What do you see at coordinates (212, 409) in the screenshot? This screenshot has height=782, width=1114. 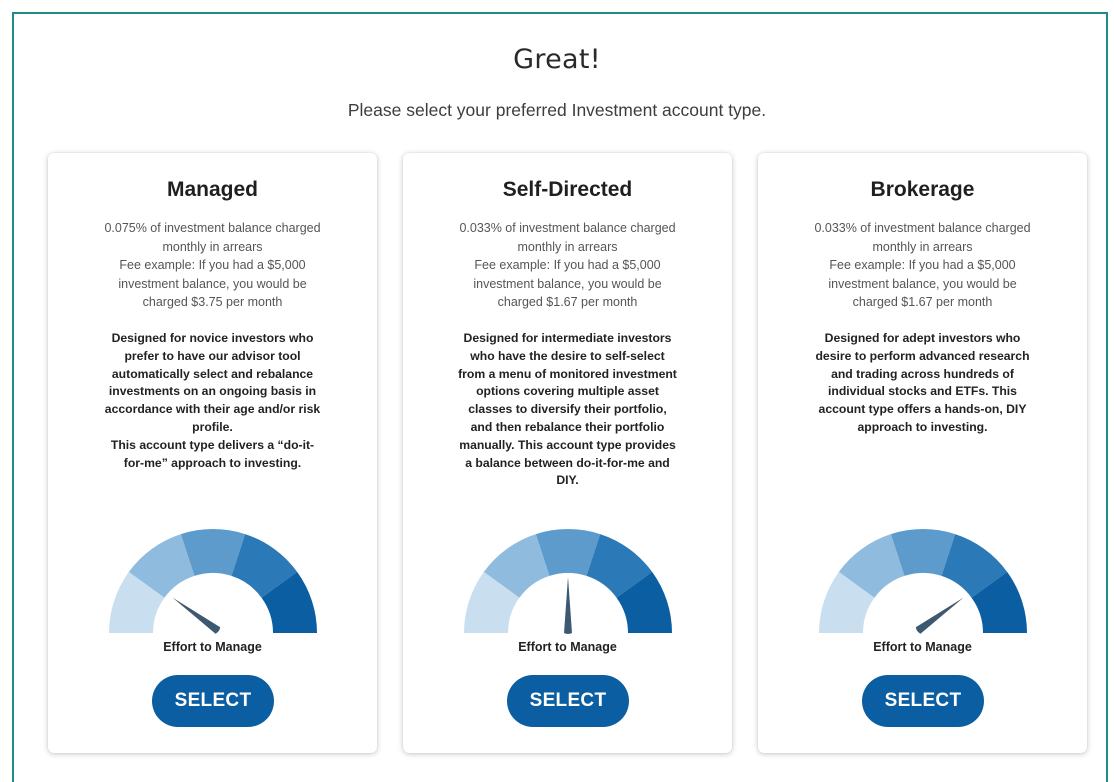 I see `description-line: accordance with their age and/or risk` at bounding box center [212, 409].